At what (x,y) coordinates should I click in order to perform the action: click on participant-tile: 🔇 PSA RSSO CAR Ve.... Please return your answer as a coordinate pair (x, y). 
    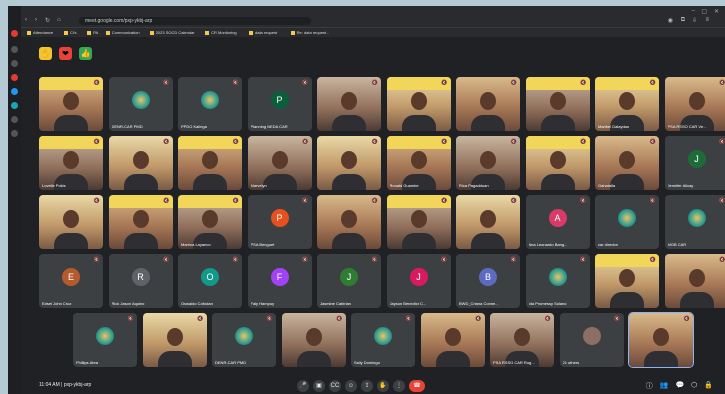
    Looking at the image, I should click on (694, 104).